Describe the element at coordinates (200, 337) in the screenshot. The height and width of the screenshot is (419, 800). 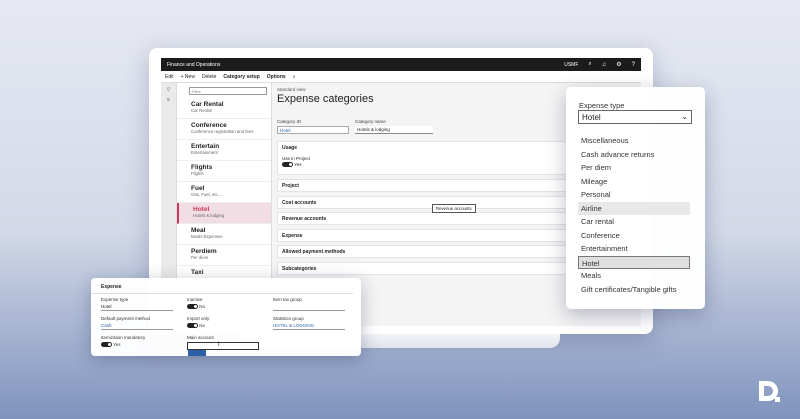
I see `main-account-label: Main account` at that location.